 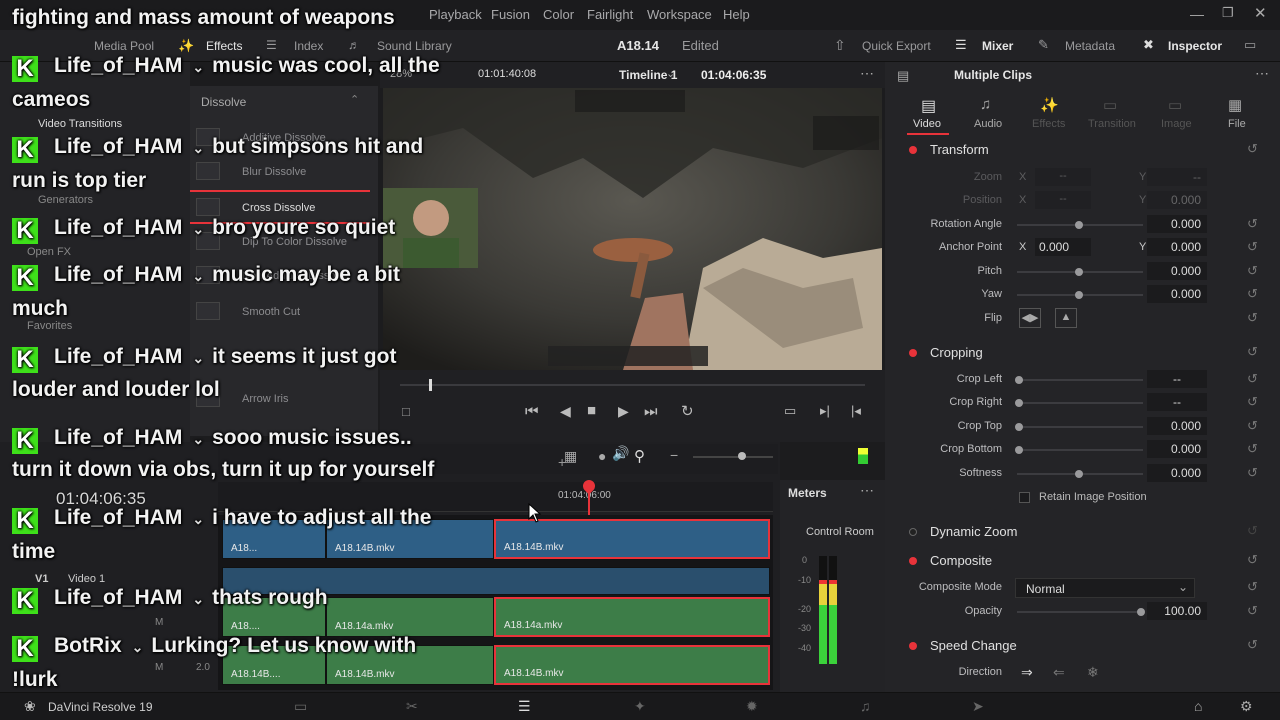 I want to click on inspector-button: Inspector, so click(x=1195, y=46).